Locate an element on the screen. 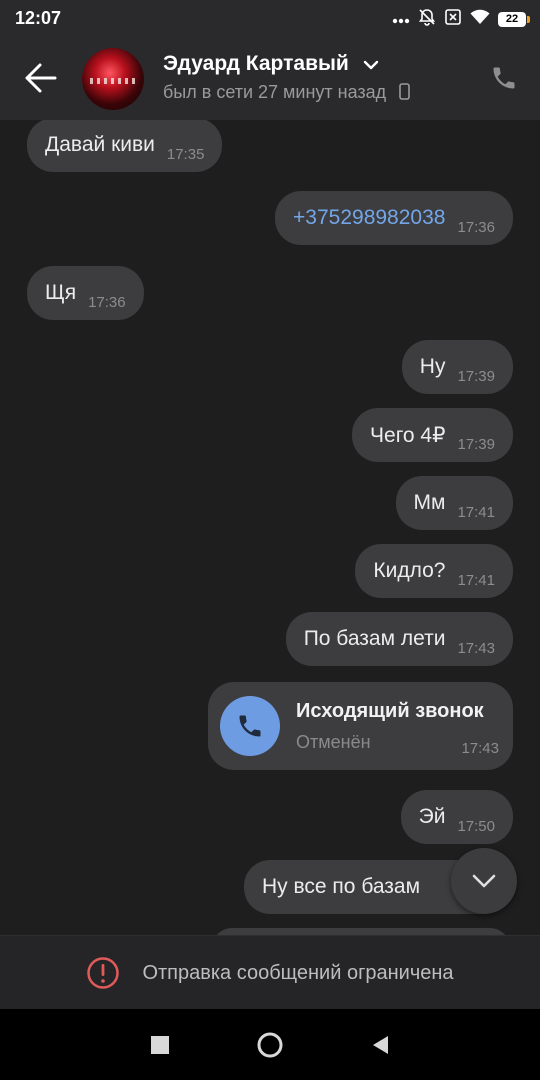 Image resolution: width=540 pixels, height=1080 pixels. message-bubble: Мм 17:41 is located at coordinates (454, 503).